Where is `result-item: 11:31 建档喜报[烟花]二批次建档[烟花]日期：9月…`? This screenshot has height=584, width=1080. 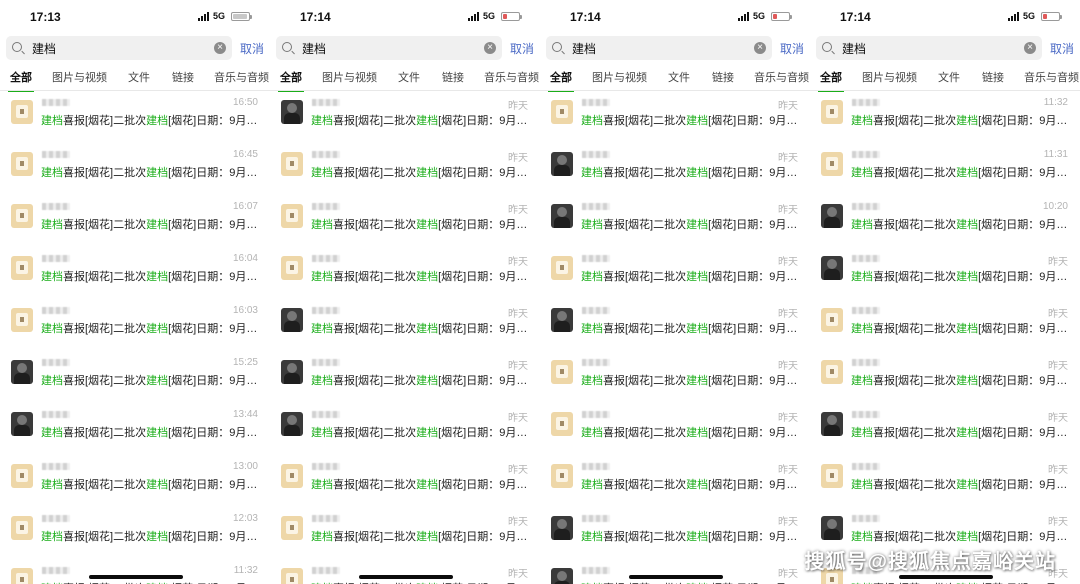
result-item: 11:31 建档喜报[烟花]二批次建档[烟花]日期：9月… is located at coordinates (945, 169).